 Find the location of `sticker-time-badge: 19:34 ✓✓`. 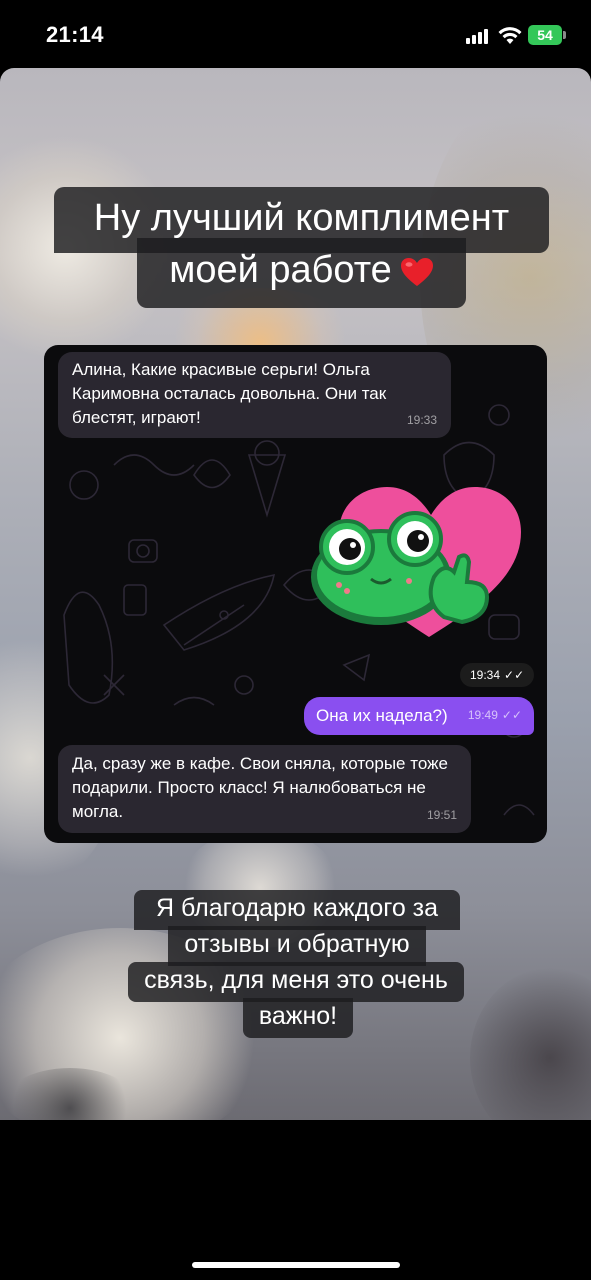

sticker-time-badge: 19:34 ✓✓ is located at coordinates (497, 675).